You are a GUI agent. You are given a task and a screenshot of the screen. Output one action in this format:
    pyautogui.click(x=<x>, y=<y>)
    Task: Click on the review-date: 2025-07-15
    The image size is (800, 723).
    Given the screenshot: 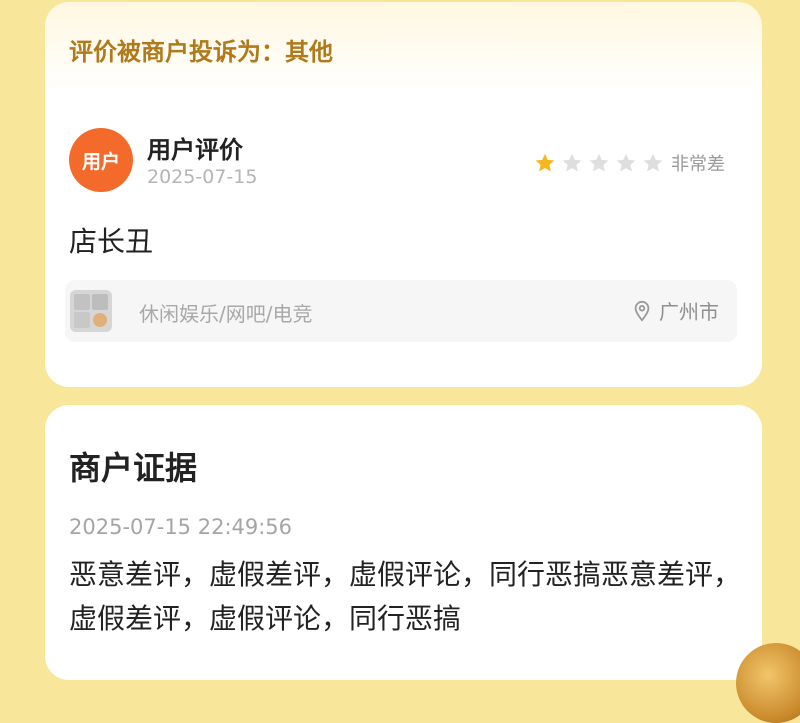 What is the action you would take?
    pyautogui.click(x=202, y=177)
    